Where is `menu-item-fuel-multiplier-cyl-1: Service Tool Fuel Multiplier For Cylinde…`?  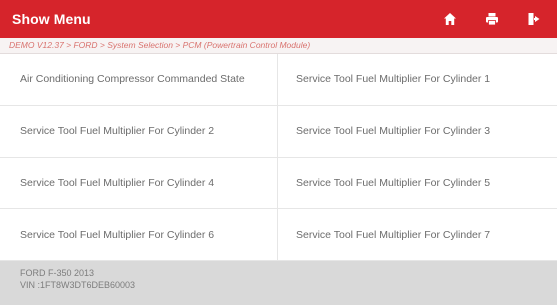
menu-item-fuel-multiplier-cyl-1: Service Tool Fuel Multiplier For Cylinde… is located at coordinates (417, 80).